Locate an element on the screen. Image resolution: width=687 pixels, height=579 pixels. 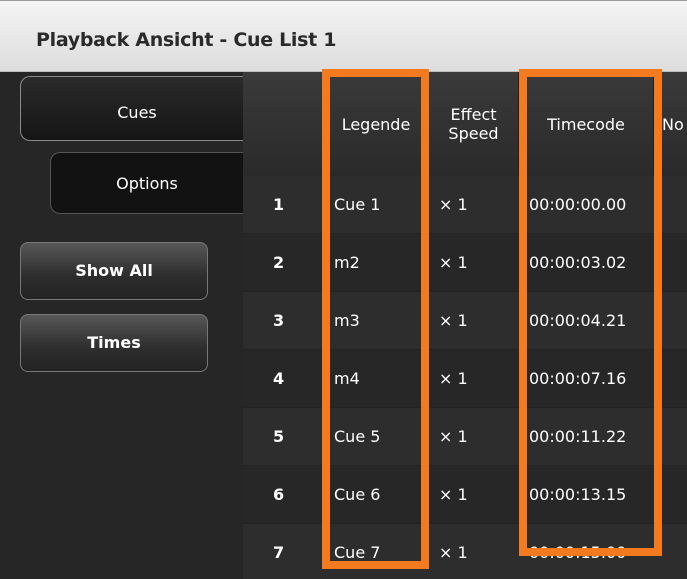
cue-number: 2 is located at coordinates (279, 262).